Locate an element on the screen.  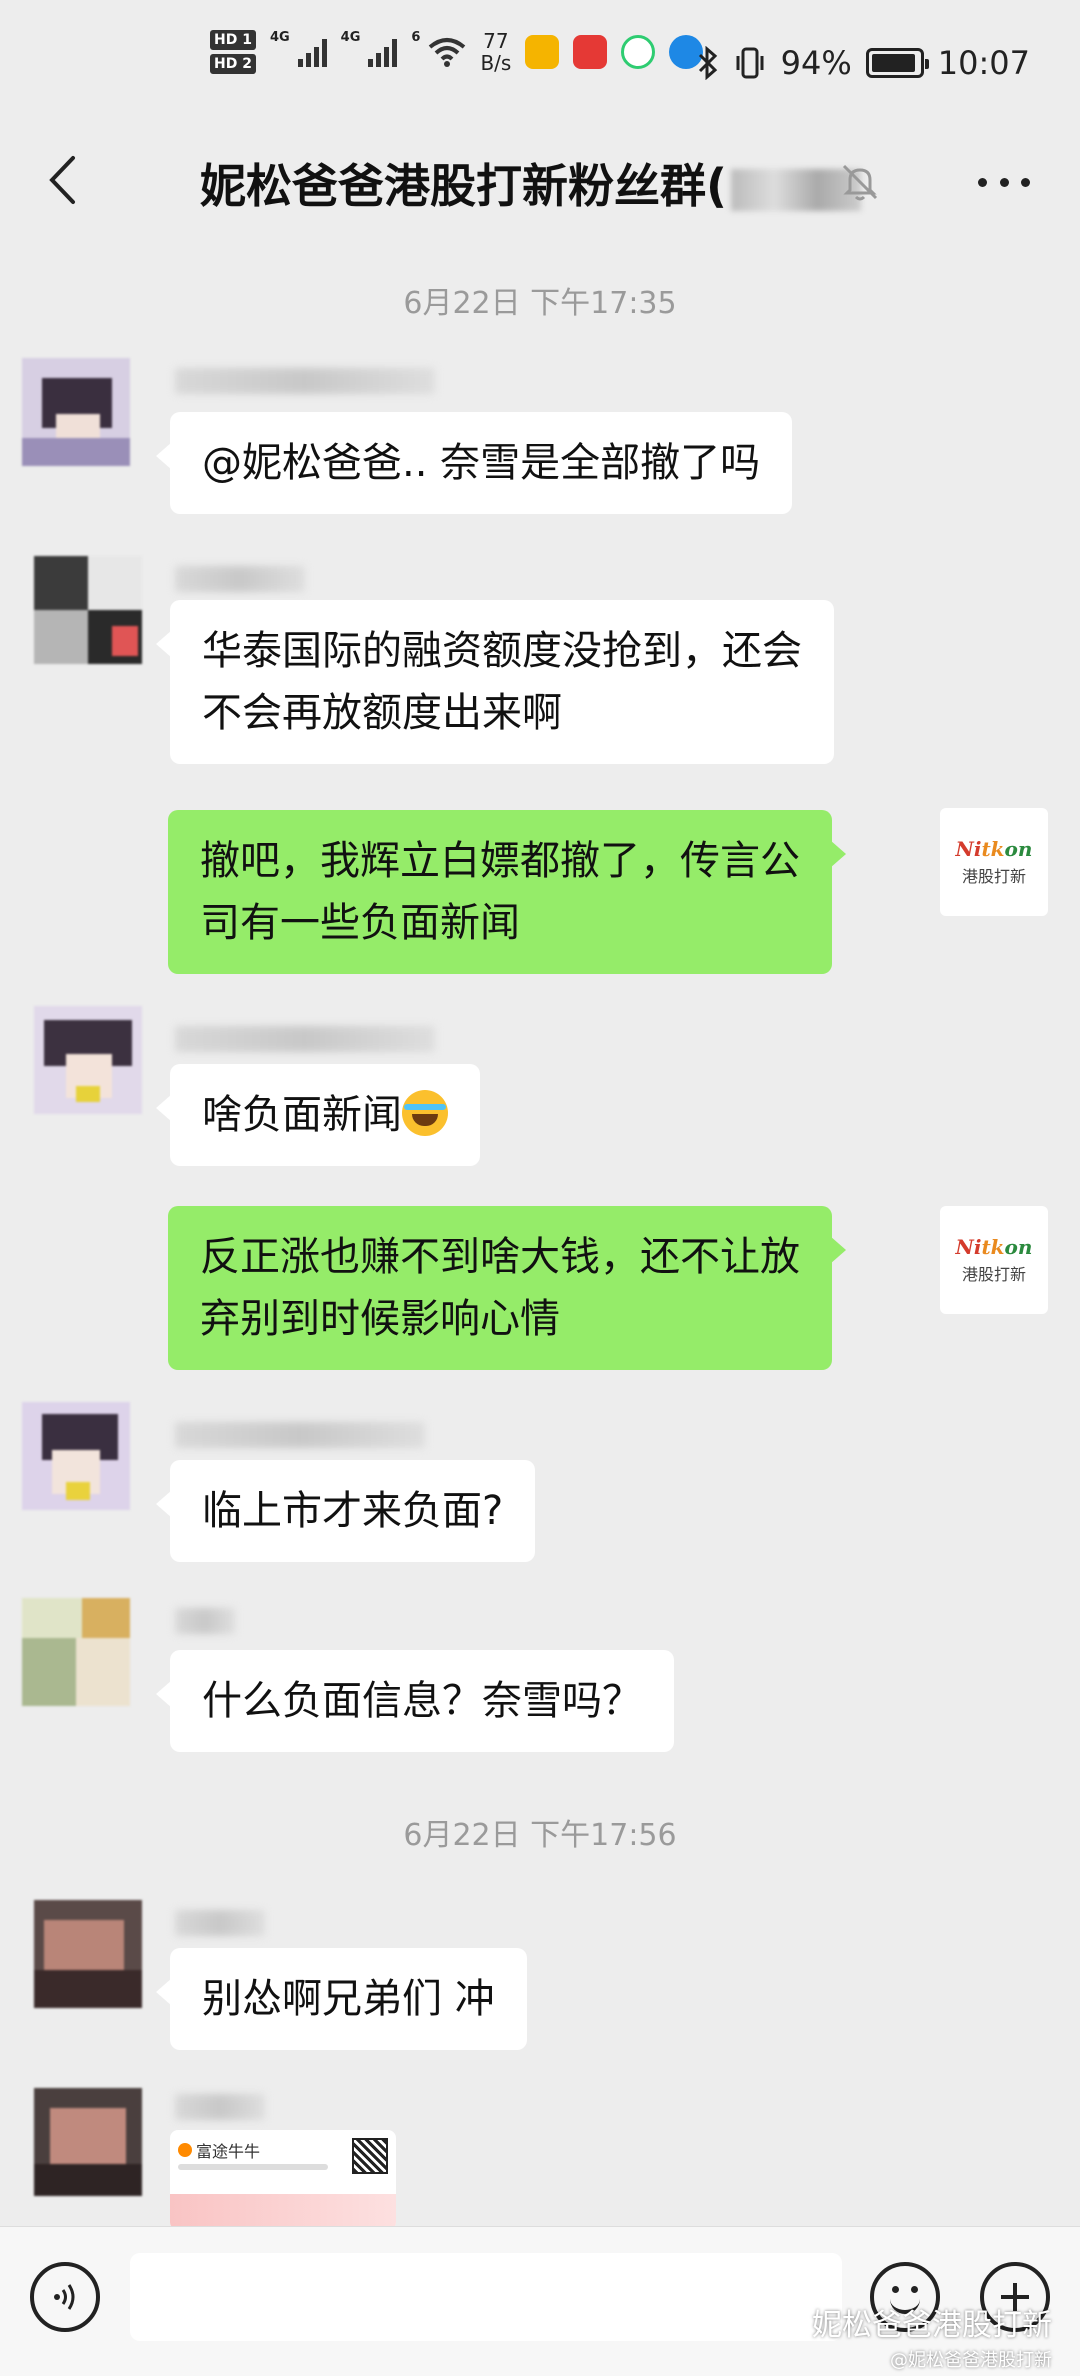
hd-indicators: HD 1 HD 2 is located at coordinates (233, 52).